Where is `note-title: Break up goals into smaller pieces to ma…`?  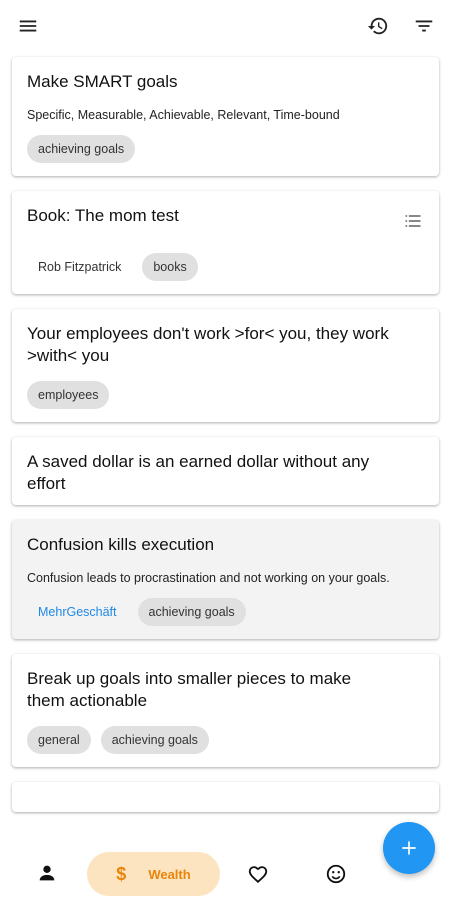 note-title: Break up goals into smaller pieces to ma… is located at coordinates (189, 689).